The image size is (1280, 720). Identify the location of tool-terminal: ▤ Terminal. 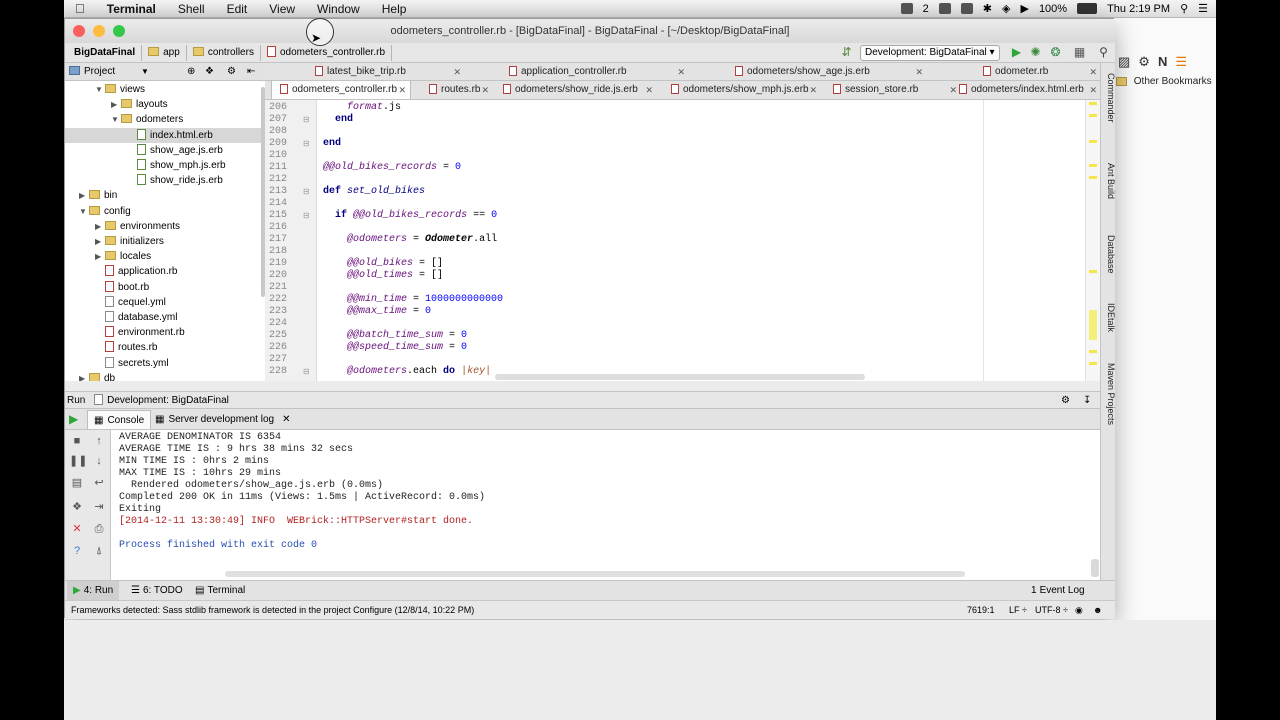
(220, 590).